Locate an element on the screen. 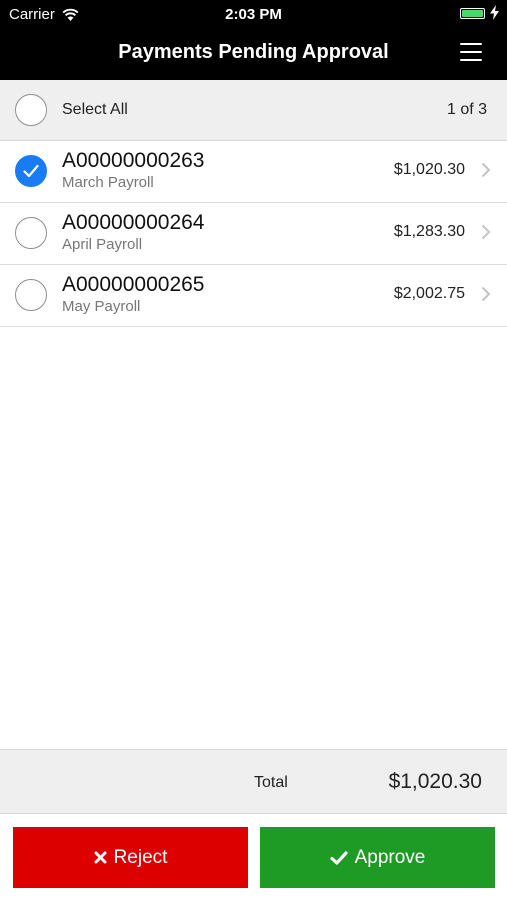  status-bar: Carrier 2:03 PM is located at coordinates (253, 14).